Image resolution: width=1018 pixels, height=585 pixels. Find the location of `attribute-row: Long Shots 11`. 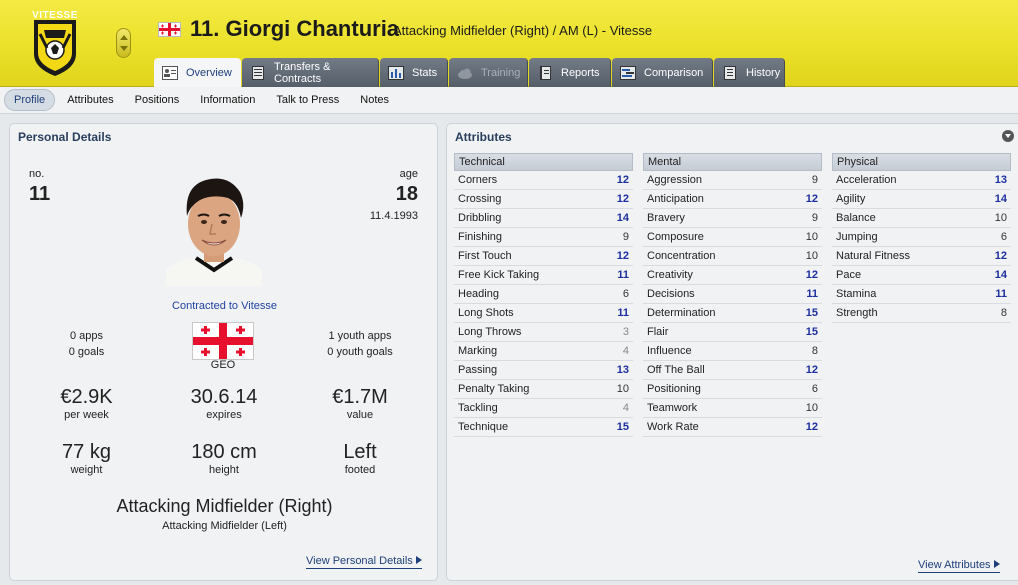

attribute-row: Long Shots 11 is located at coordinates (543, 313).